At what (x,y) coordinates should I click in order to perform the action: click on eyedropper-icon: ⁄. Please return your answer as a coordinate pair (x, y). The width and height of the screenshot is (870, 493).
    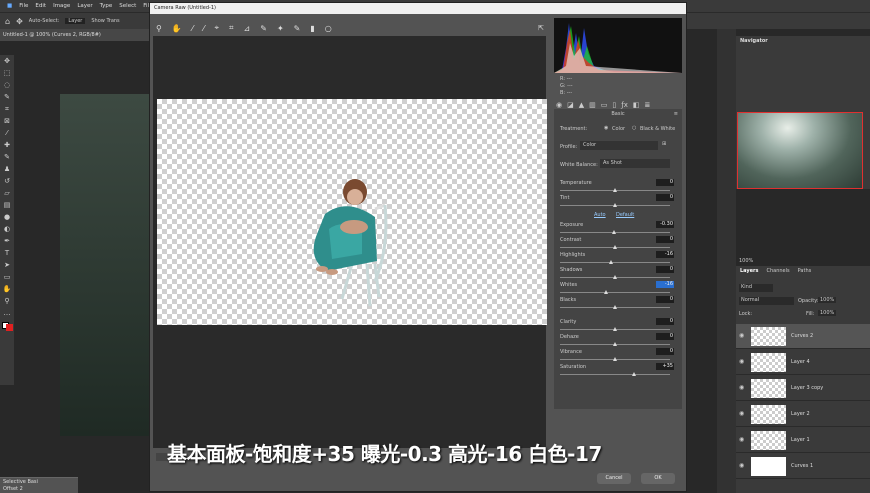
    Looking at the image, I should click on (7, 133).